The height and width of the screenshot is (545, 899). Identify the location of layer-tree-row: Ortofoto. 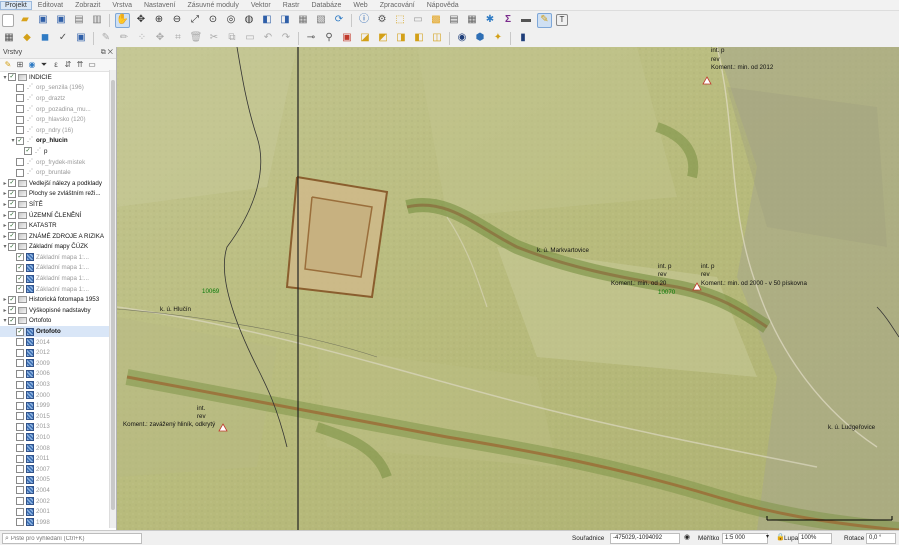
(58, 331).